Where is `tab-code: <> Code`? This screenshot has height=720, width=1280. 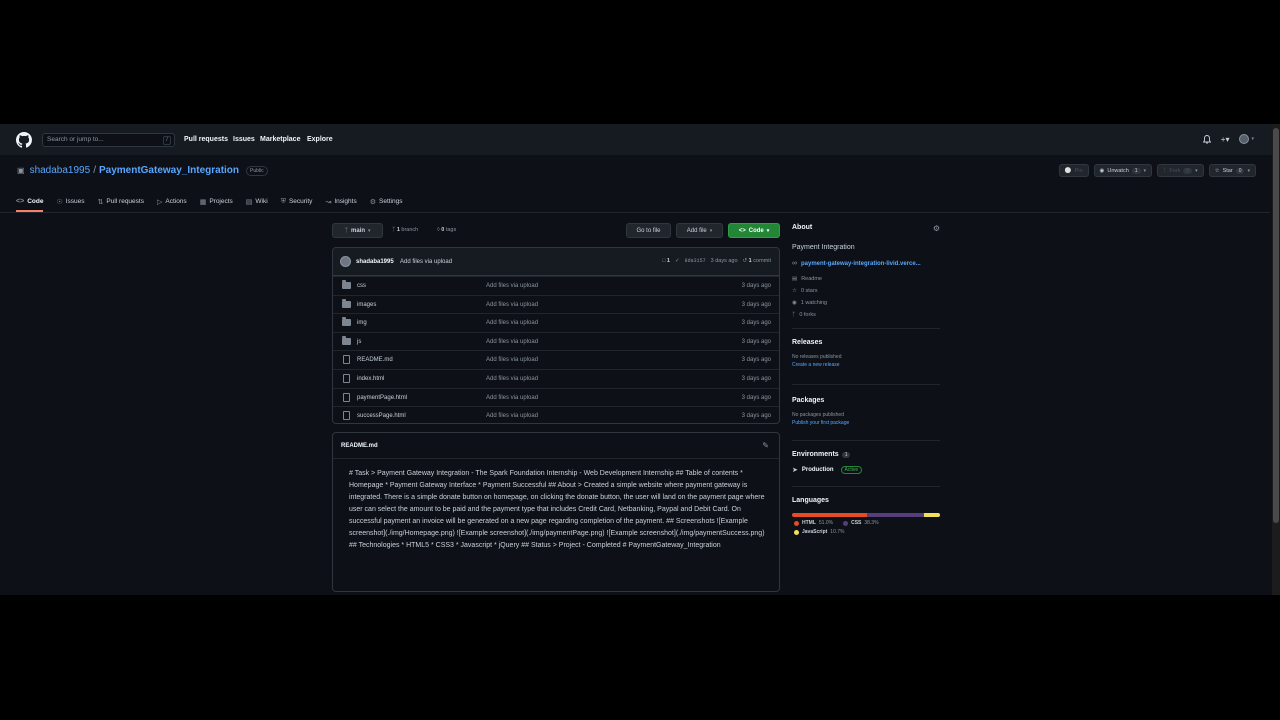 tab-code: <> Code is located at coordinates (30, 202).